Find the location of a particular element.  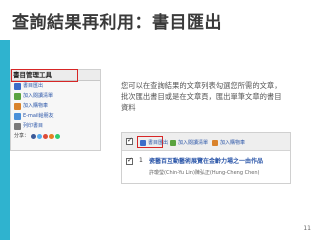

toolbox-panel: 書目管理工具 書目匯出加入閱讀清單 加入購物車 E-mail給朋友 列印書目 分享： is located at coordinates (55, 110).